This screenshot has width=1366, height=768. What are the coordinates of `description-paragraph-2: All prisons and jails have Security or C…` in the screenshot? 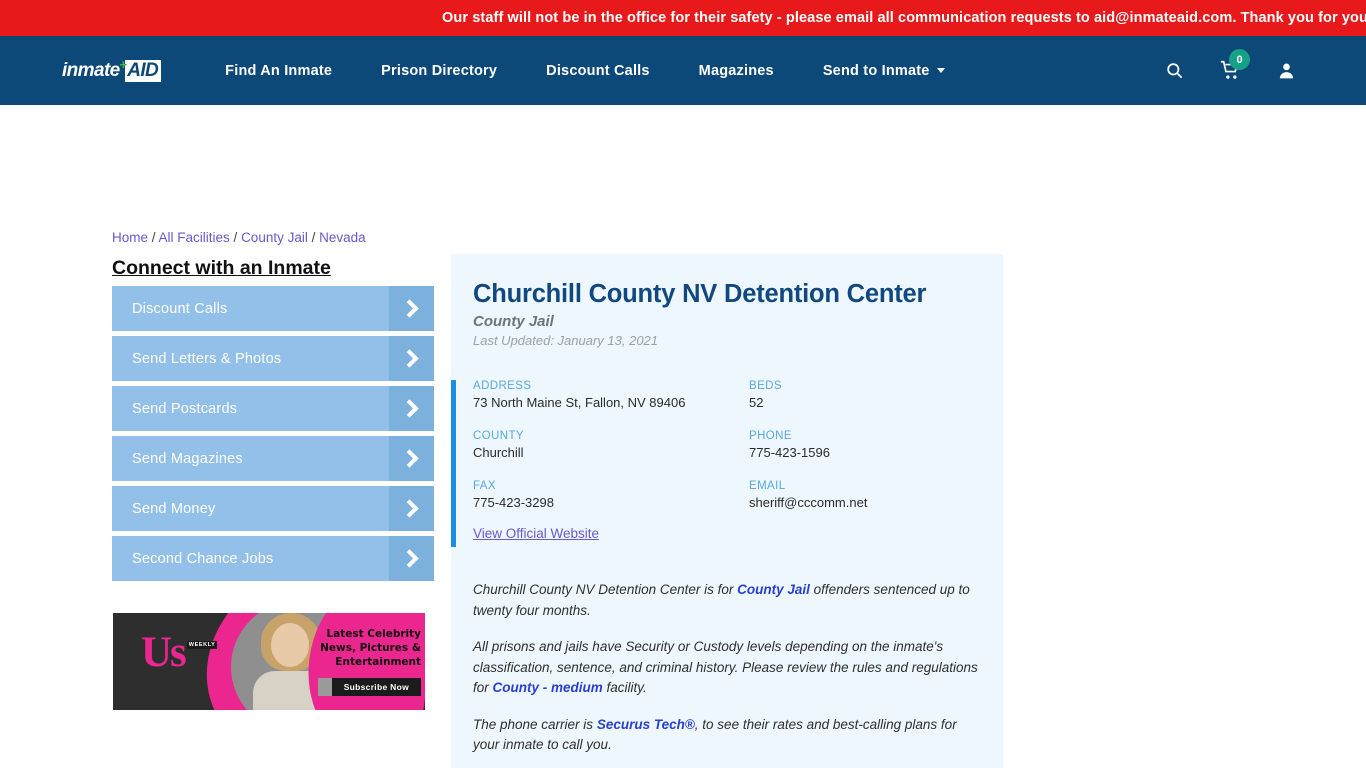 It's located at (727, 668).